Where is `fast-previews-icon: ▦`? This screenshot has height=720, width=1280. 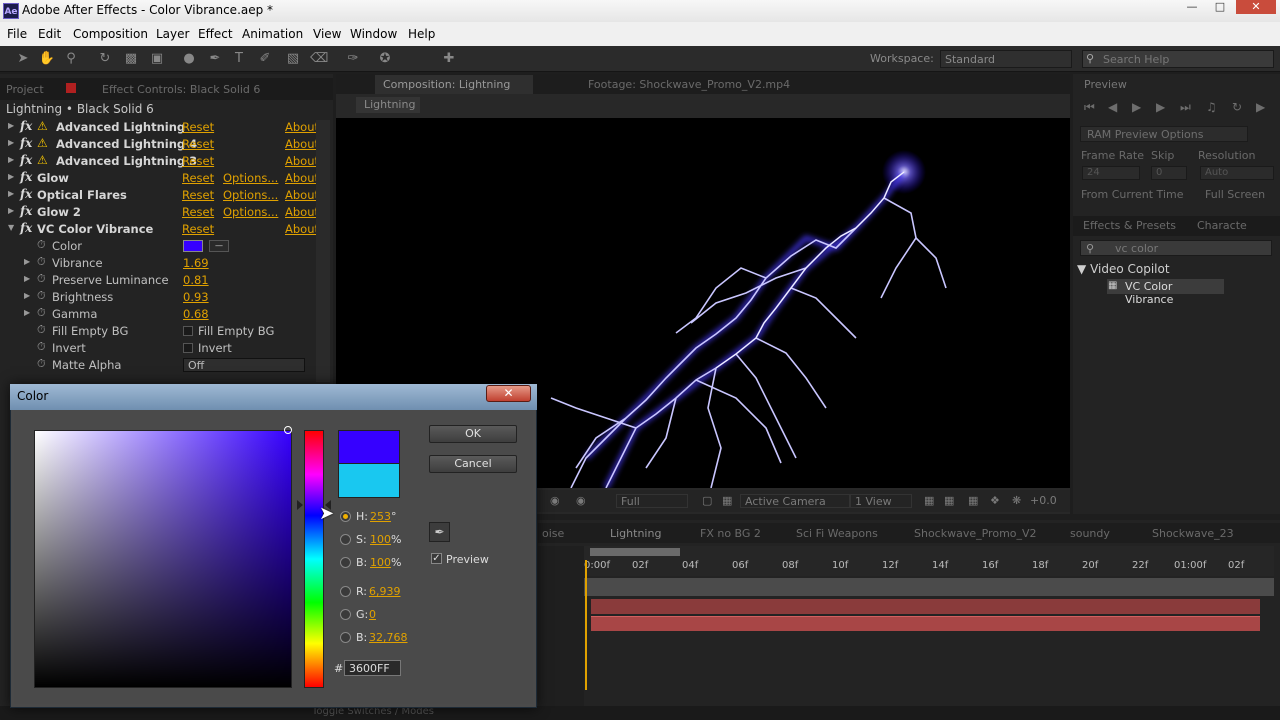
fast-previews-icon: ▦ is located at coordinates (949, 500).